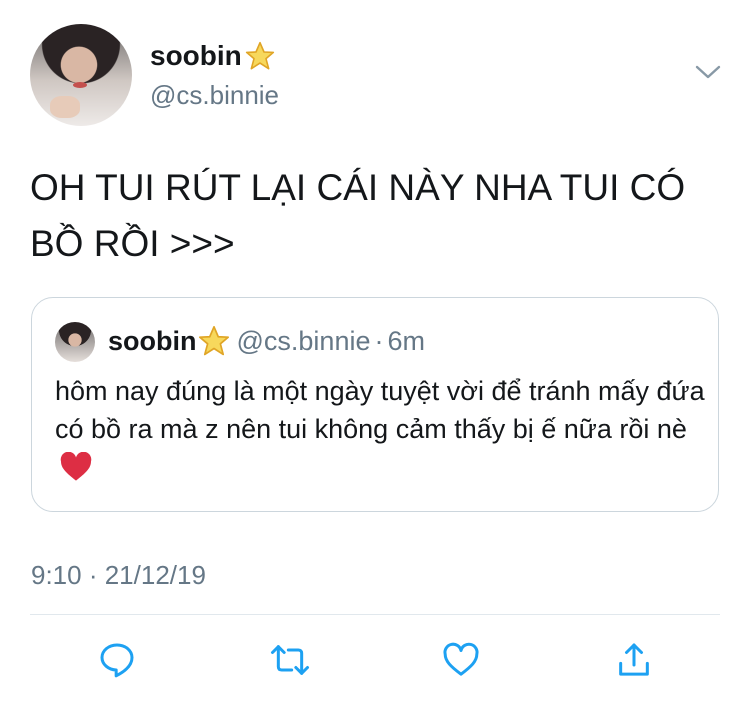 Image resolution: width=750 pixels, height=705 pixels. What do you see at coordinates (152, 340) in the screenshot?
I see `quoted-author-name: soobin` at bounding box center [152, 340].